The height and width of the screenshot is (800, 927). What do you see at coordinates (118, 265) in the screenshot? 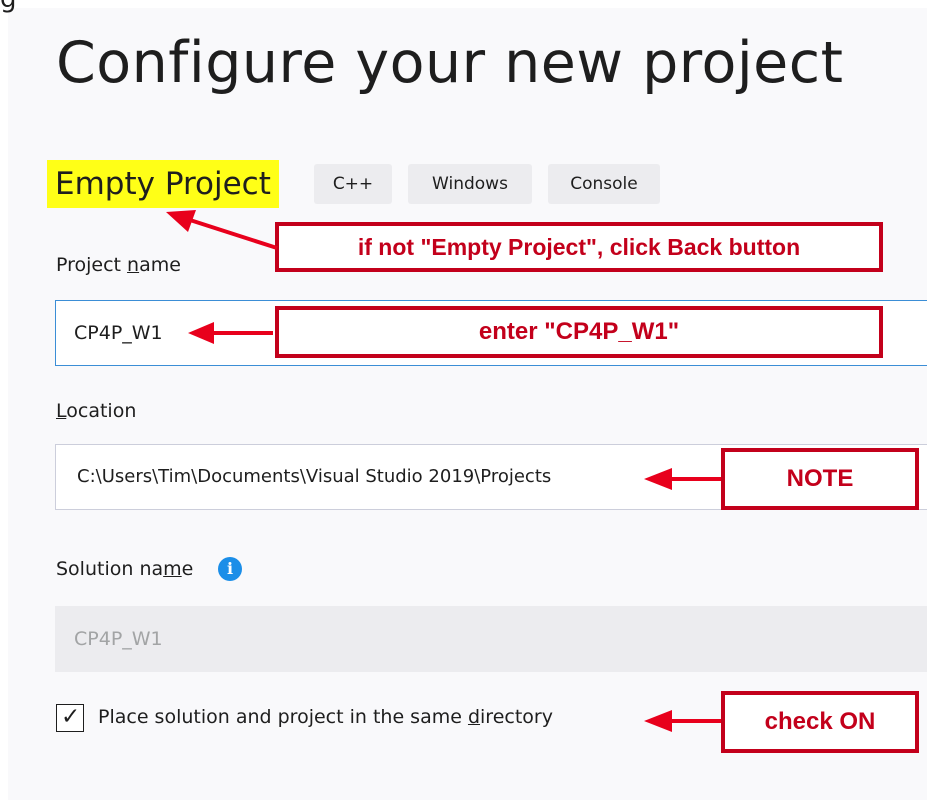
I see `project-name-label: Project name` at bounding box center [118, 265].